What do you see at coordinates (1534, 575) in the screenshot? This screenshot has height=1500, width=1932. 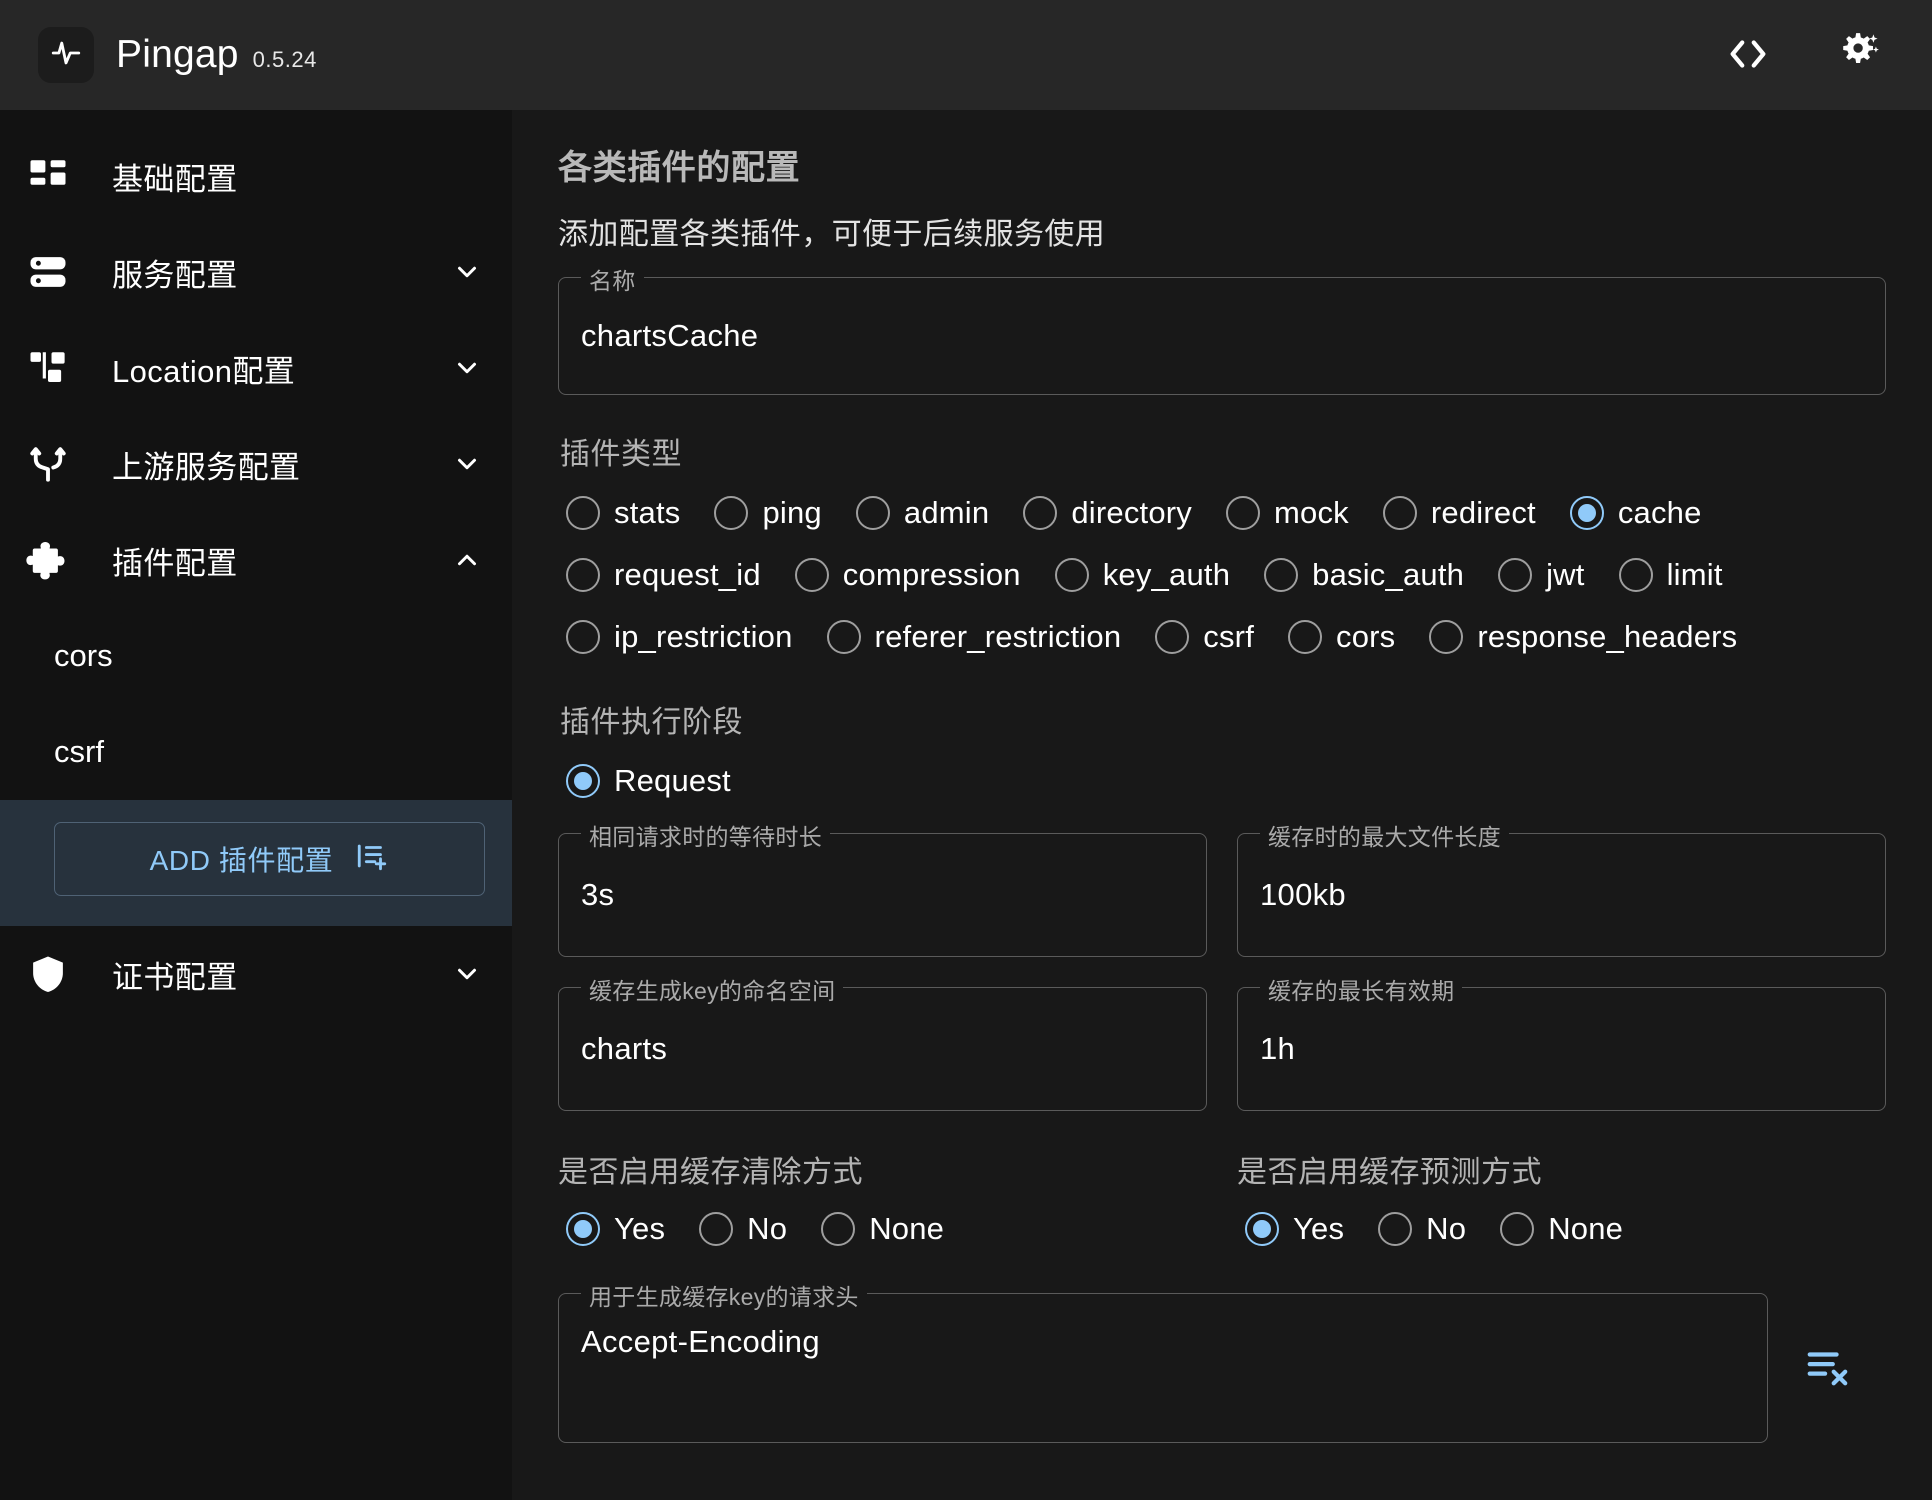 I see `radio-jwt: jwt` at bounding box center [1534, 575].